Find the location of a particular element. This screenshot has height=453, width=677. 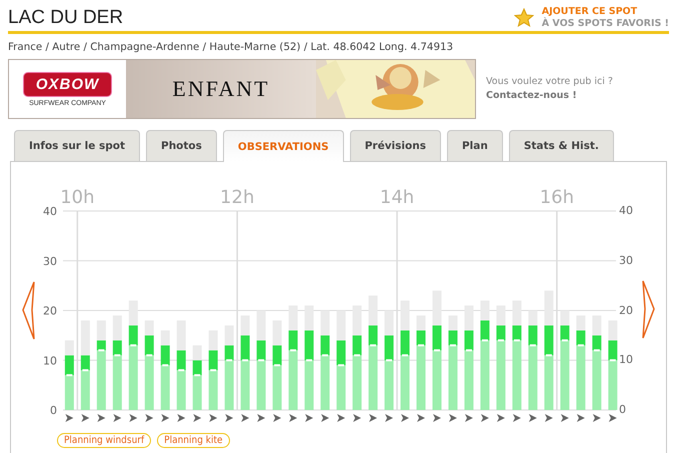

contact-link: Contactez-nous ! is located at coordinates (549, 96).